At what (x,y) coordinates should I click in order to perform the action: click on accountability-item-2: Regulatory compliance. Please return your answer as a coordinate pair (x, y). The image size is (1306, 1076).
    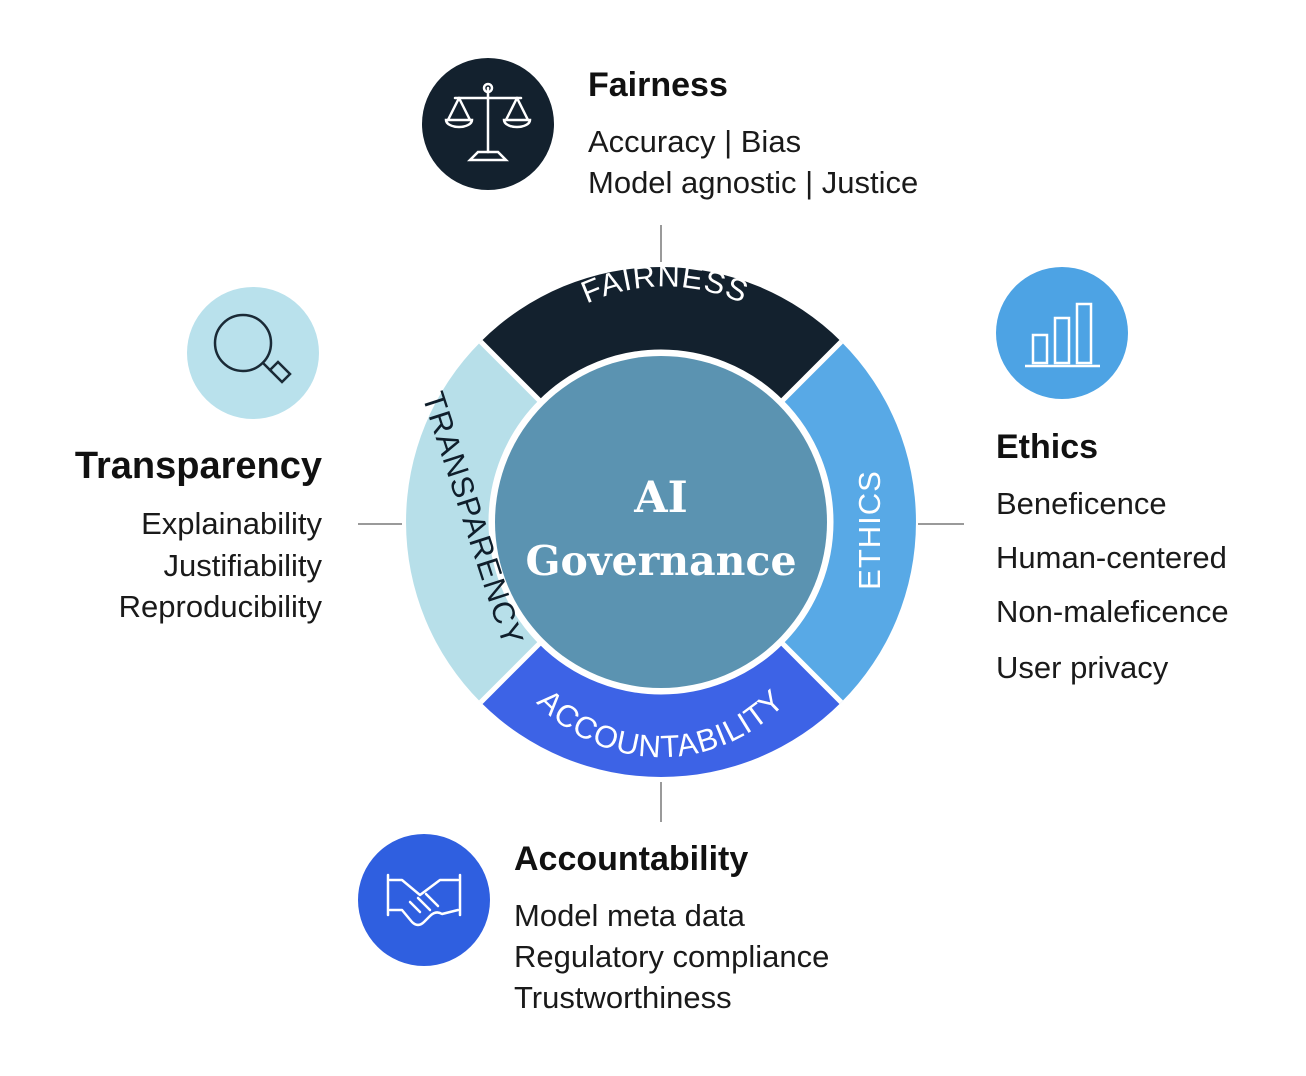
    Looking at the image, I should click on (671, 956).